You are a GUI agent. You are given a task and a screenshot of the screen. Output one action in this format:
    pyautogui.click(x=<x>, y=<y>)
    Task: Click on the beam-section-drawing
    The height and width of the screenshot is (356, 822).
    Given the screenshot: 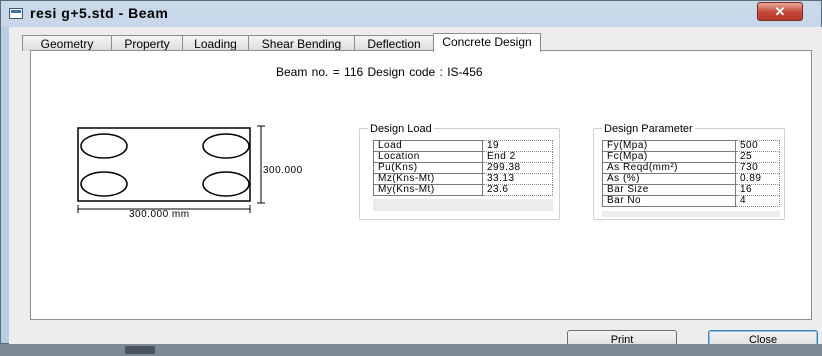 What is the action you would take?
    pyautogui.click(x=171, y=169)
    